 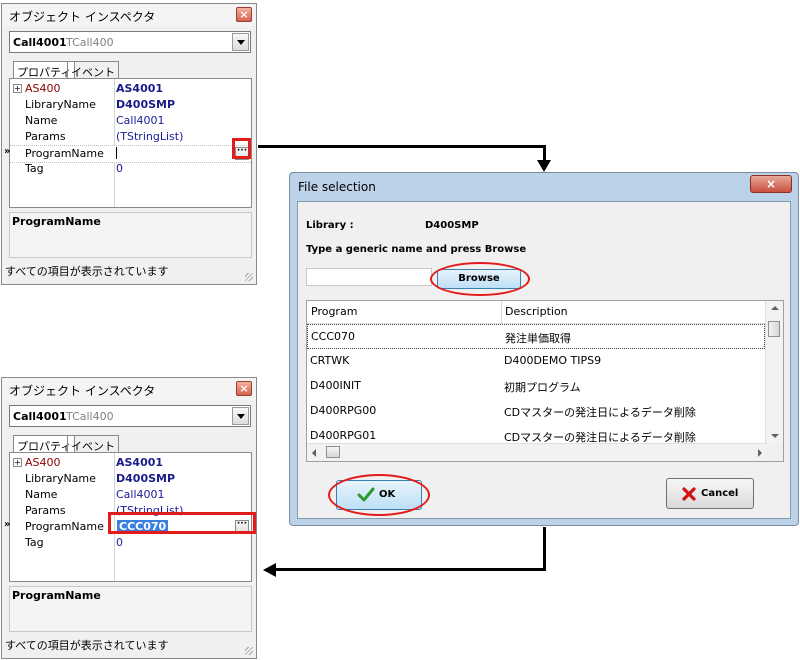 What do you see at coordinates (775, 308) in the screenshot?
I see `scroll-up-icon` at bounding box center [775, 308].